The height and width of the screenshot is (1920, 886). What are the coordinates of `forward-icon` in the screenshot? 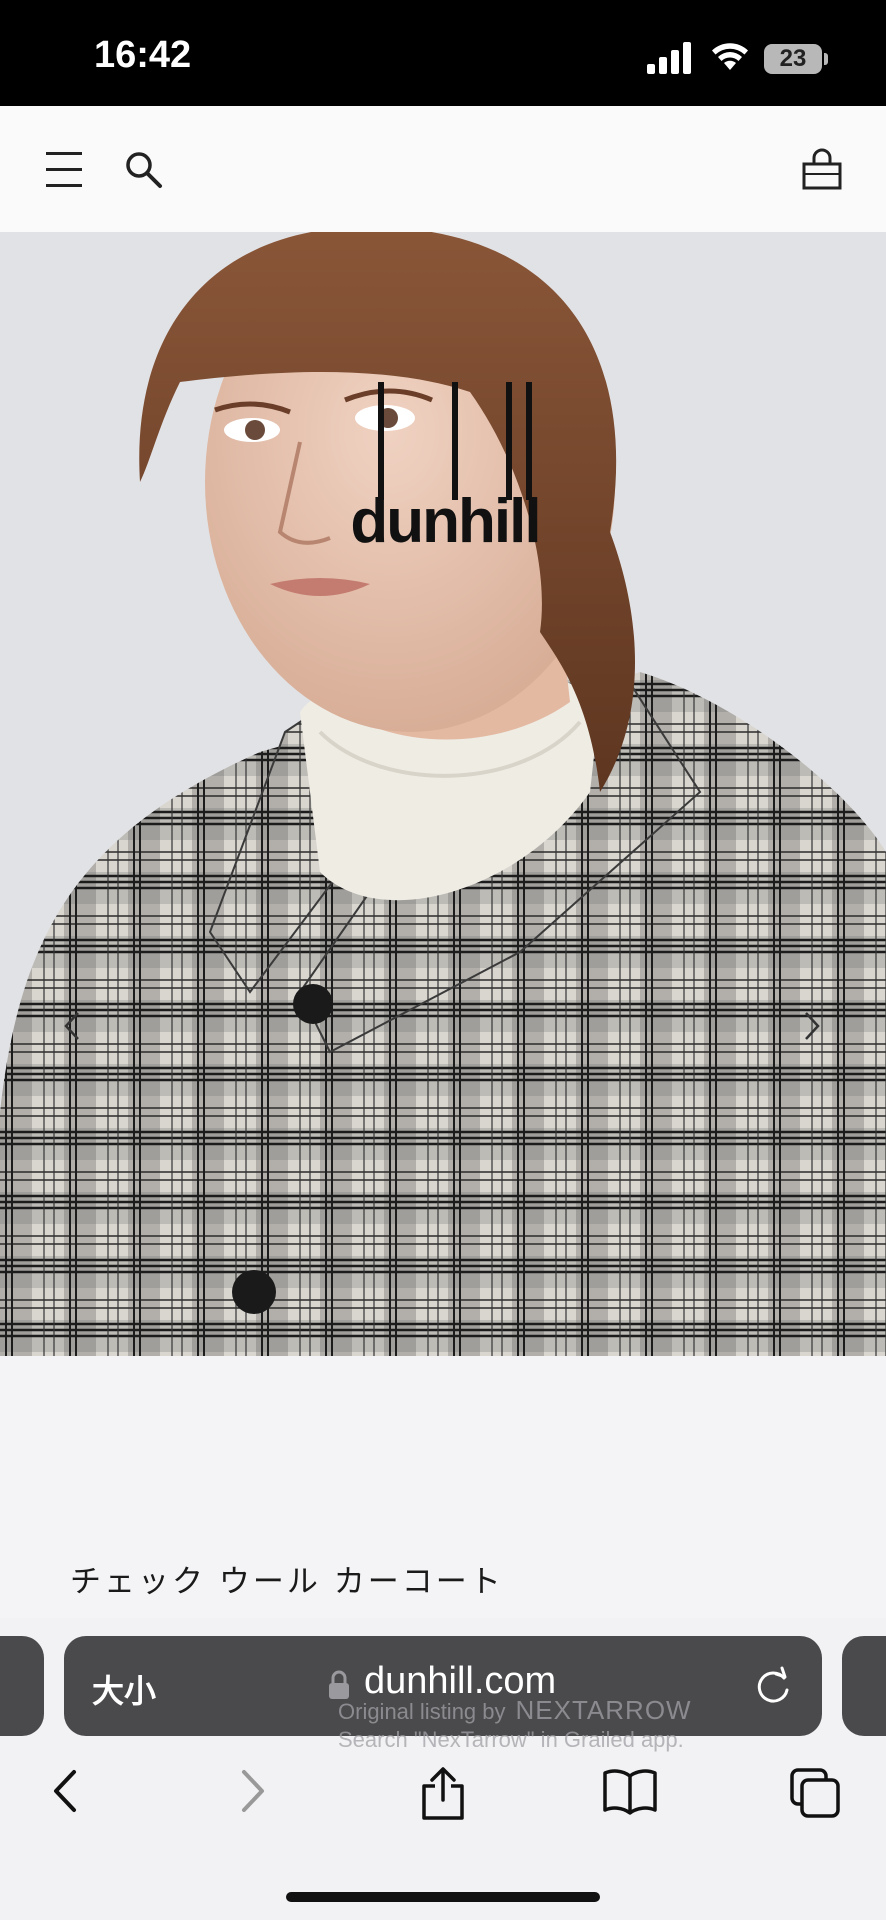 It's located at (253, 1791).